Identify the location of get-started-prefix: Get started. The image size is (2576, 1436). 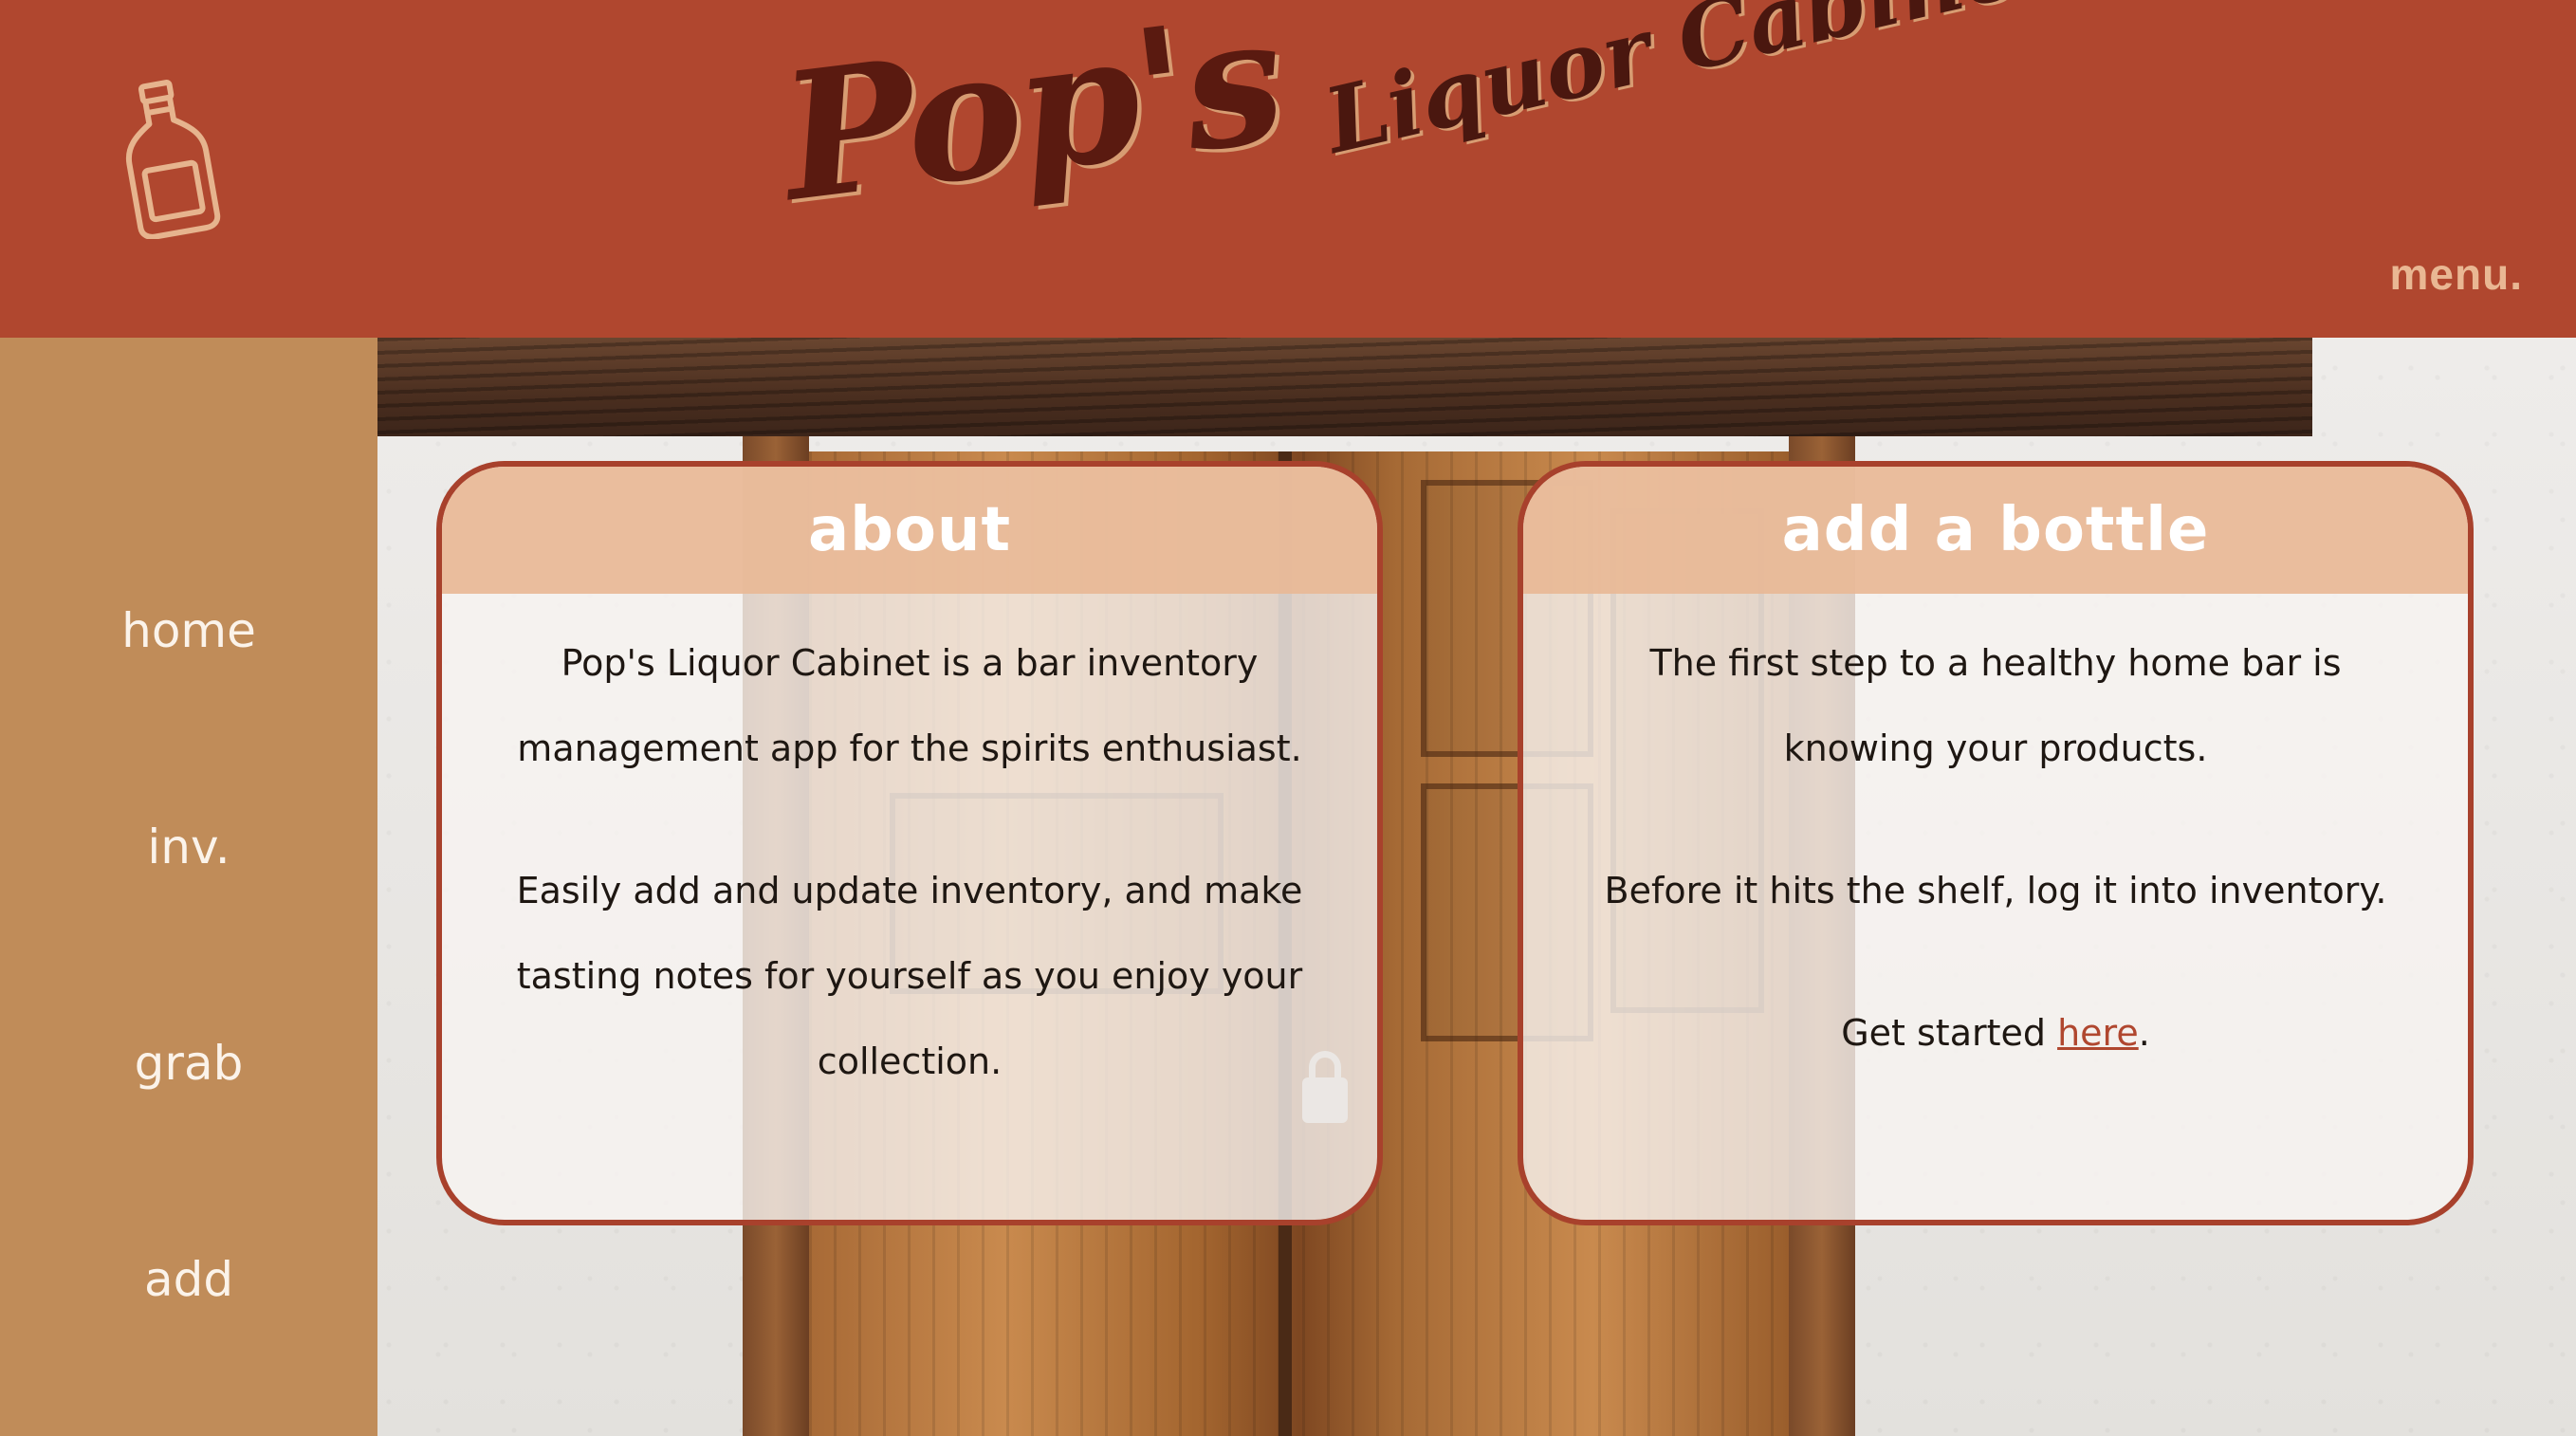
(1950, 1033).